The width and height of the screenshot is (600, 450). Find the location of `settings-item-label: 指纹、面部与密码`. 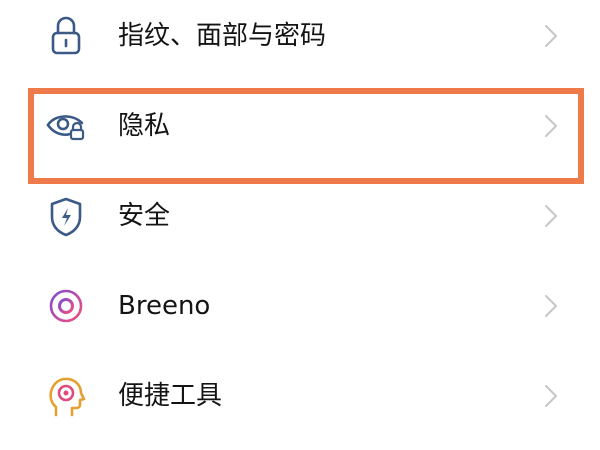

settings-item-label: 指纹、面部与密码 is located at coordinates (222, 36).